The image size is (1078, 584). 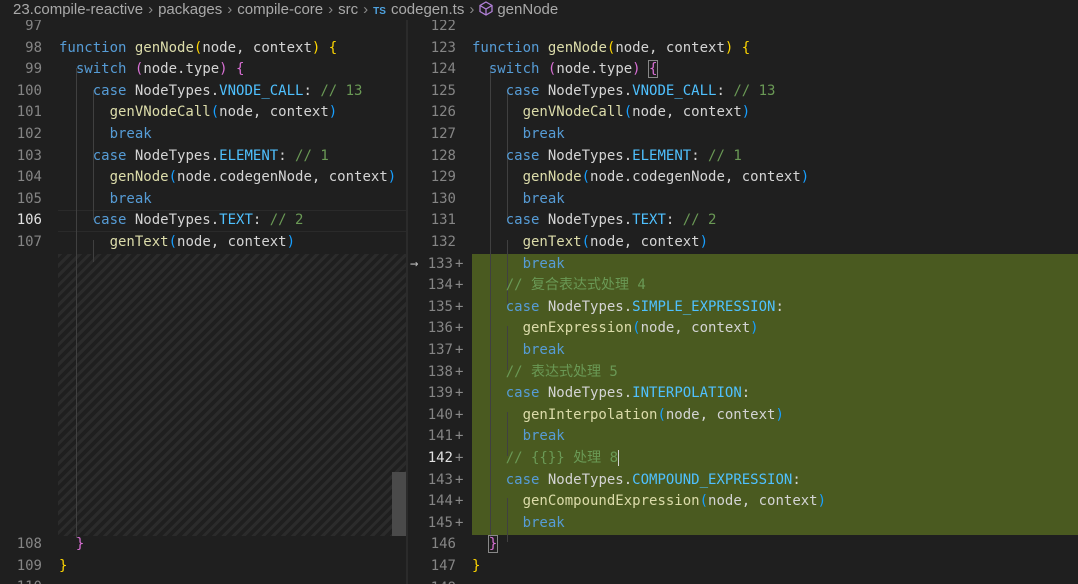 What do you see at coordinates (78, 10) in the screenshot?
I see `breadcrumb-item-folder-root: 23.compile-reactive` at bounding box center [78, 10].